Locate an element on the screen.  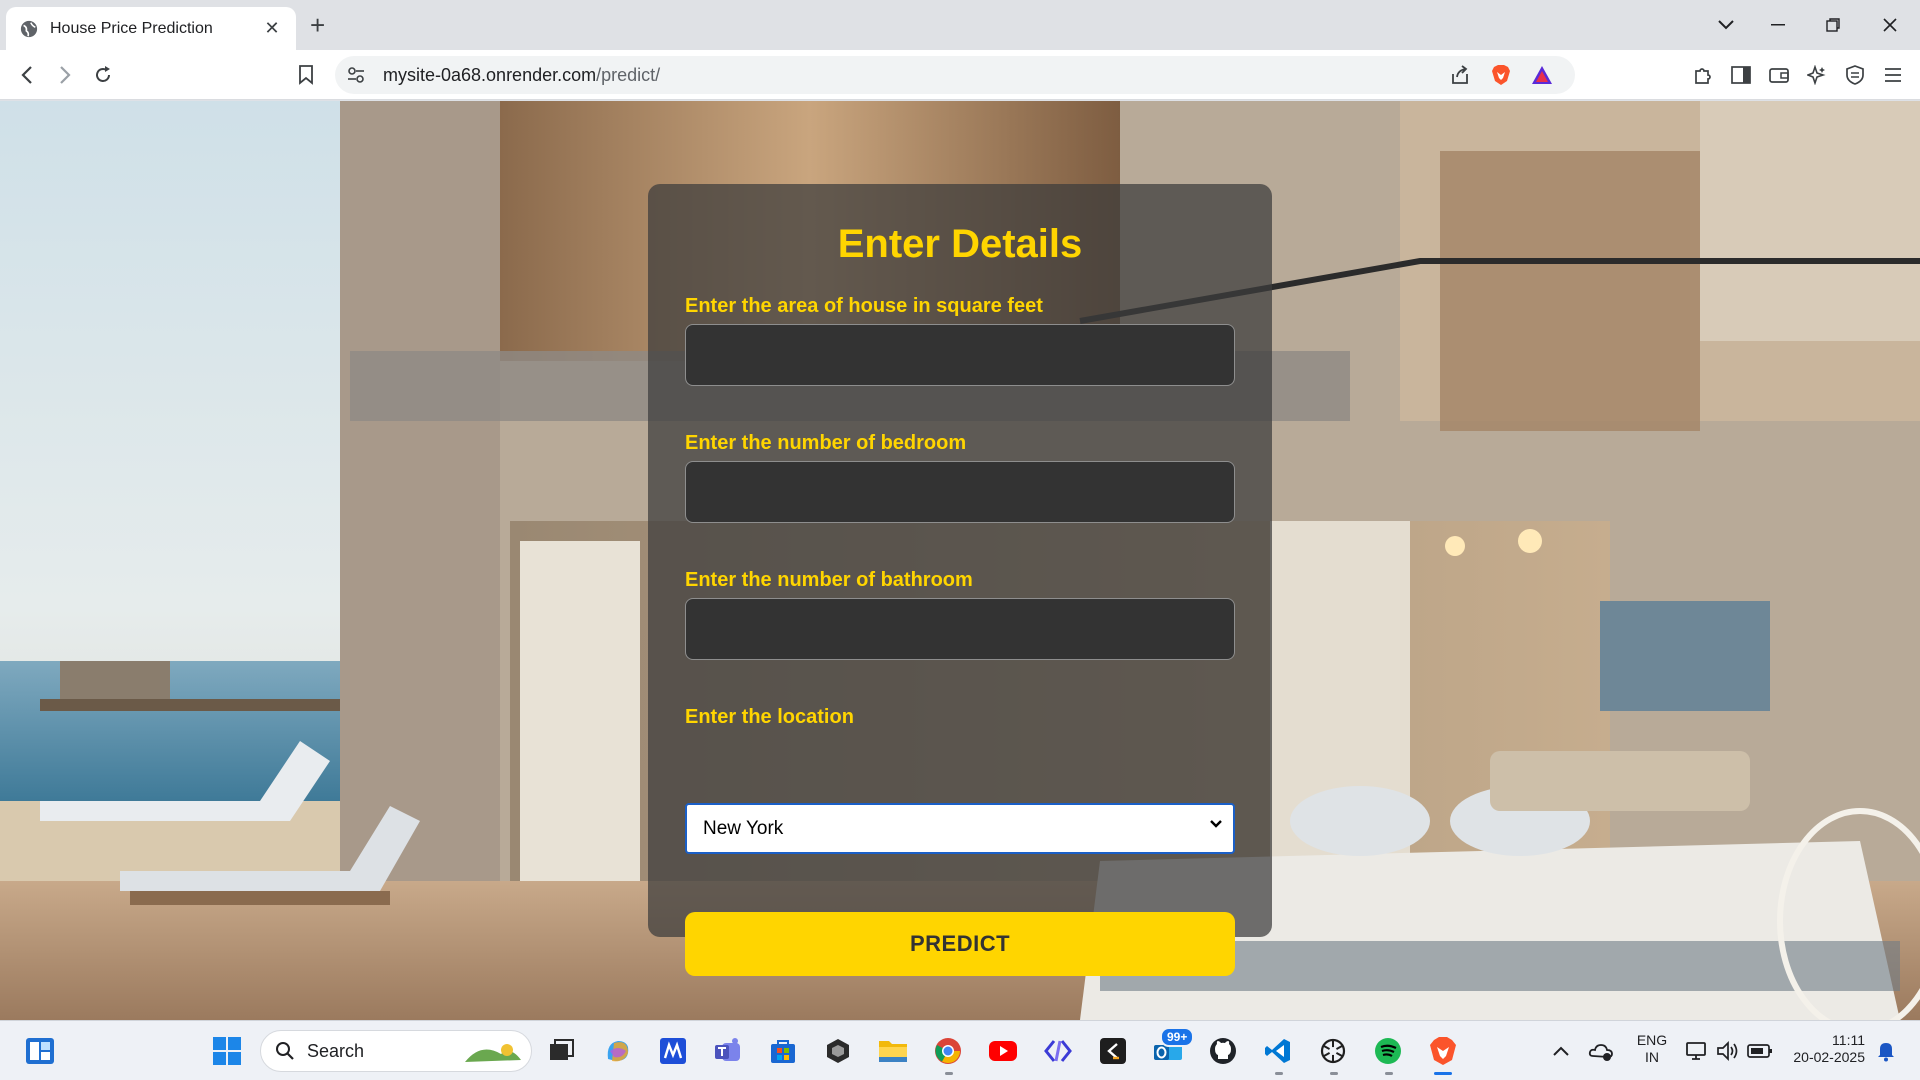
share-icon is located at coordinates (1460, 75).